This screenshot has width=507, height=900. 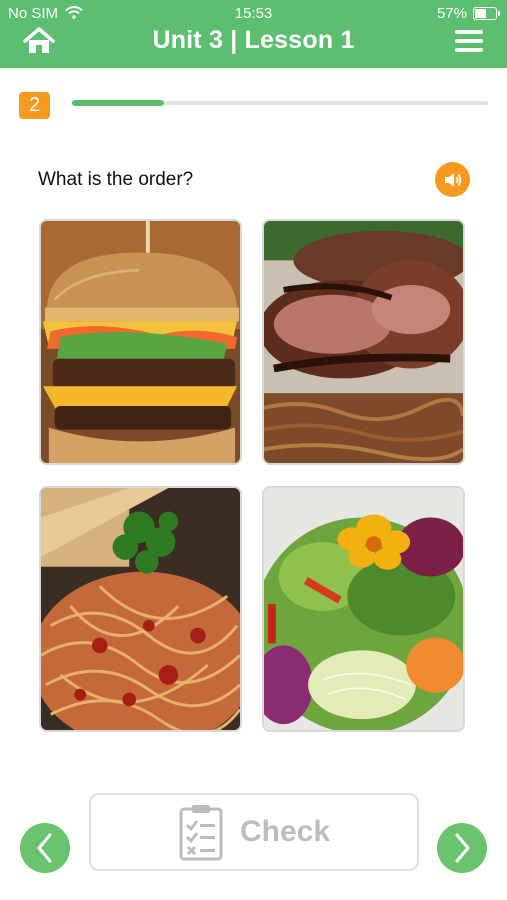 I want to click on progress-bar-fill, so click(x=118, y=103).